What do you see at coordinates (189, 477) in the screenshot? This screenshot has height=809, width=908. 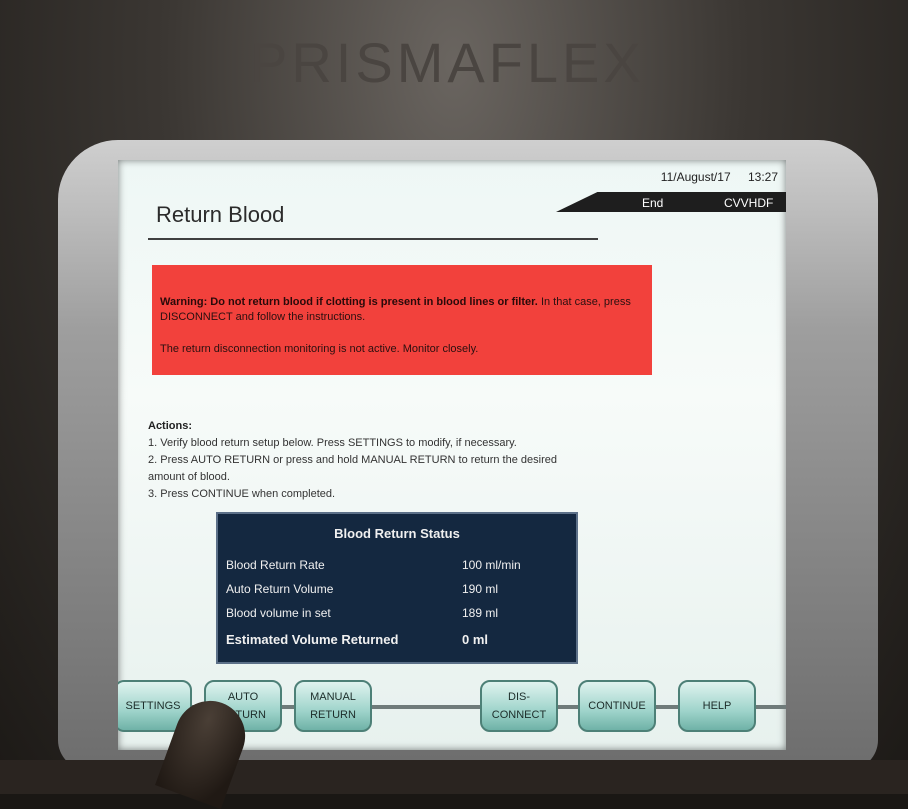 I see `action-step-2b: amount of blood.` at bounding box center [189, 477].